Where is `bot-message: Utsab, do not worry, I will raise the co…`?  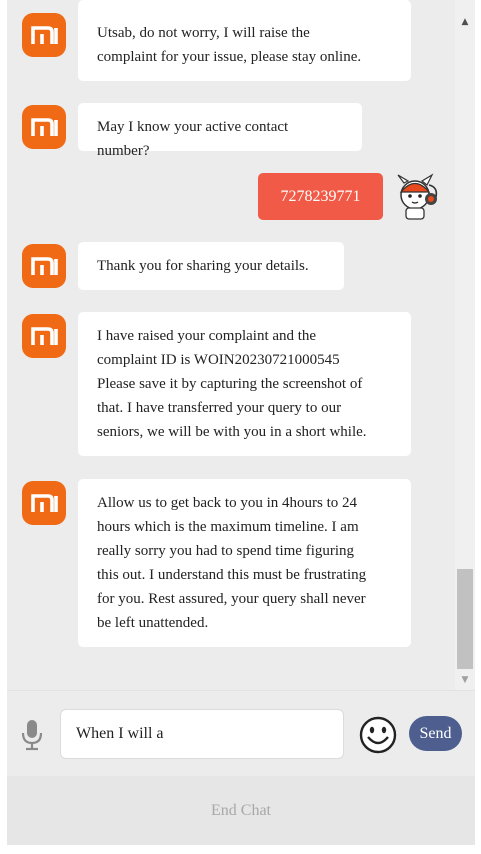 bot-message: Utsab, do not worry, I will raise the co… is located at coordinates (244, 40).